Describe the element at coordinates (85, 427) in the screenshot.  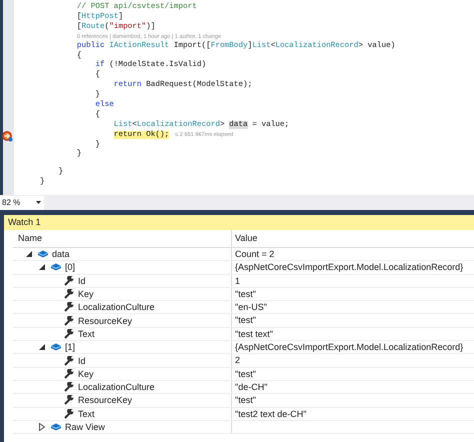
I see `variable-name: Raw View` at that location.